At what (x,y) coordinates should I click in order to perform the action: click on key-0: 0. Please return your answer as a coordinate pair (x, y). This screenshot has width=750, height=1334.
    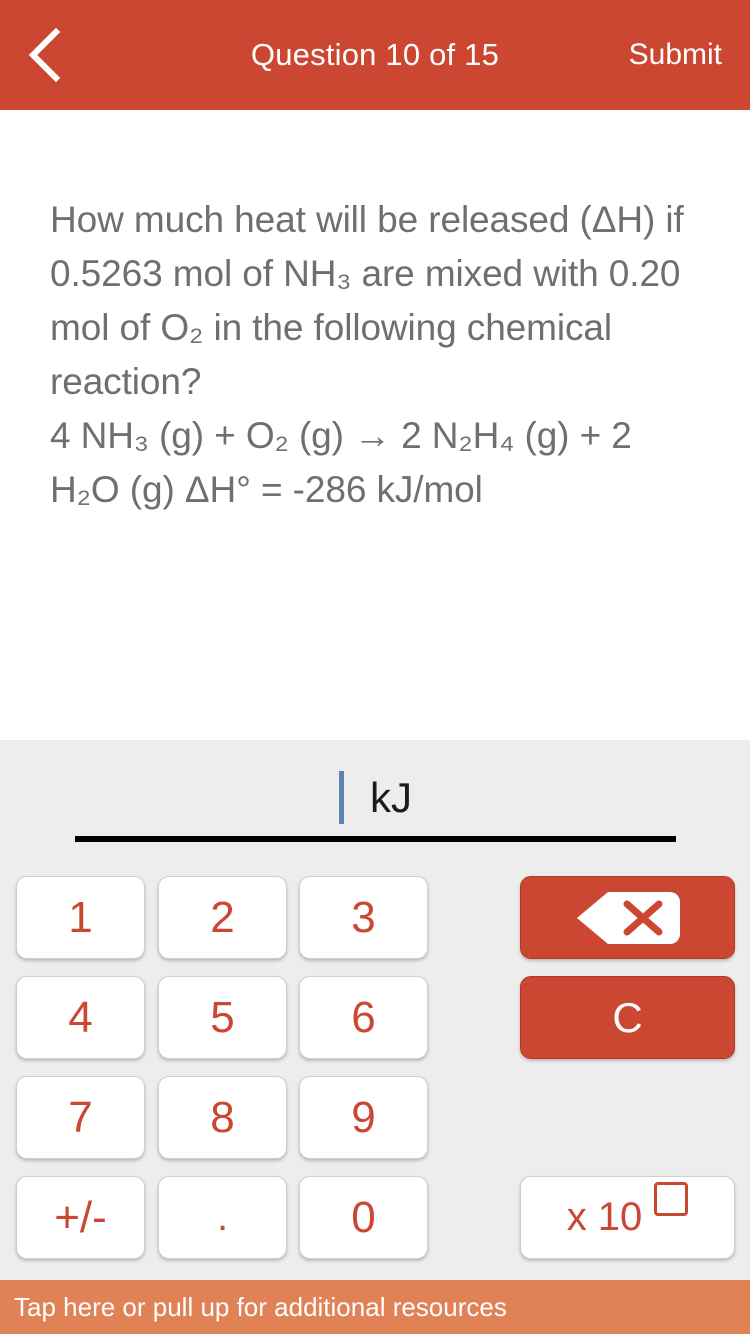
    Looking at the image, I should click on (363, 1217).